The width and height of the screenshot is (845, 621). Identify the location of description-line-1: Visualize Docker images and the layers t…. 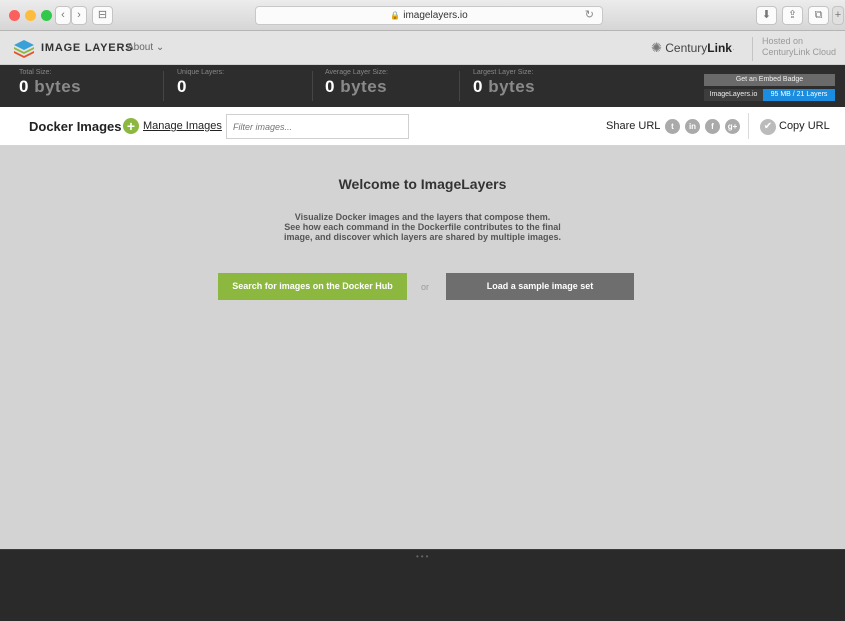
(422, 217).